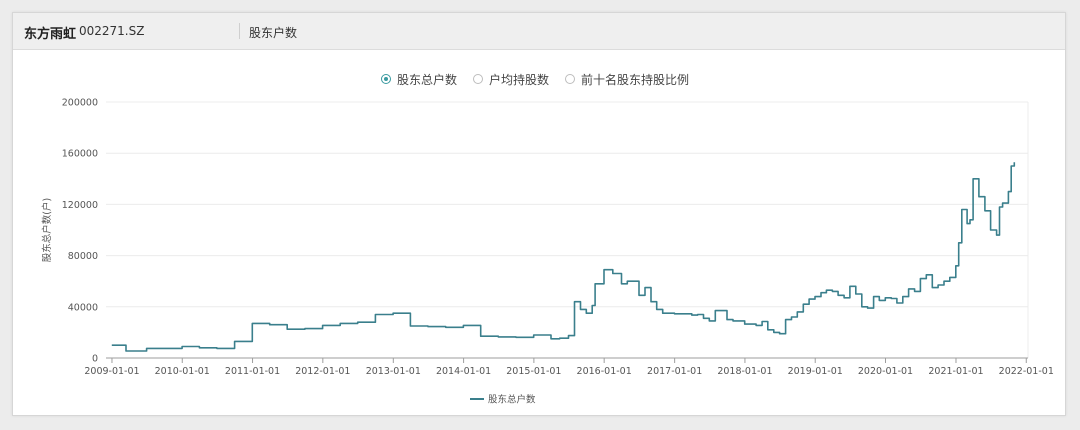 This screenshot has height=430, width=1080. What do you see at coordinates (885, 371) in the screenshot?
I see `x-tick-label: 2020-01-01` at bounding box center [885, 371].